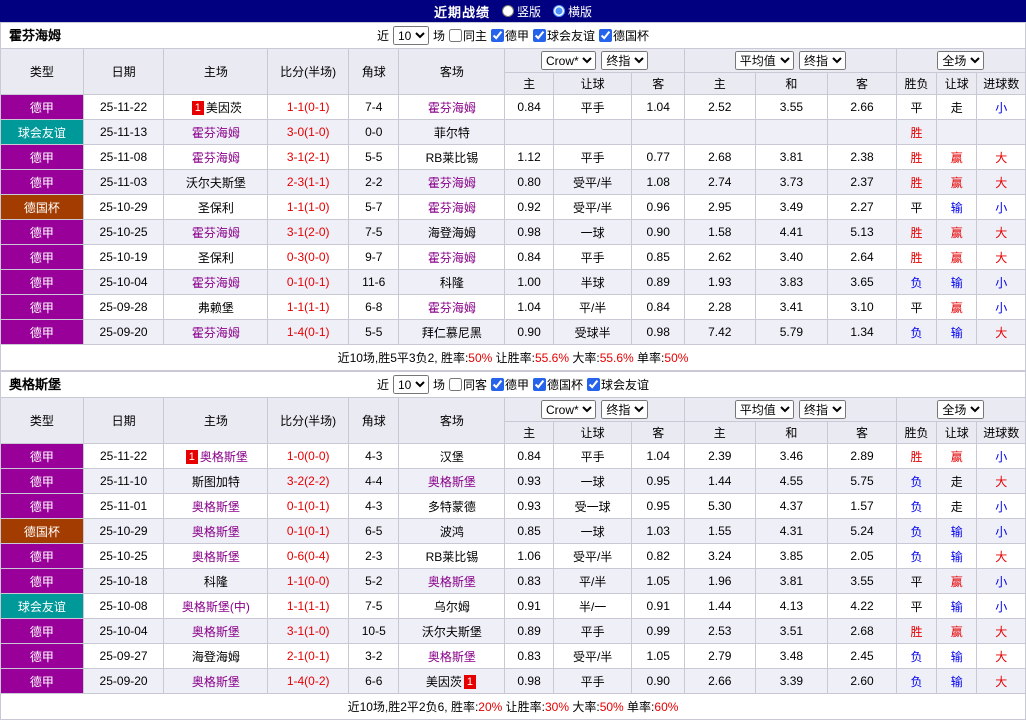  What do you see at coordinates (529, 132) in the screenshot?
I see `odds-home` at bounding box center [529, 132].